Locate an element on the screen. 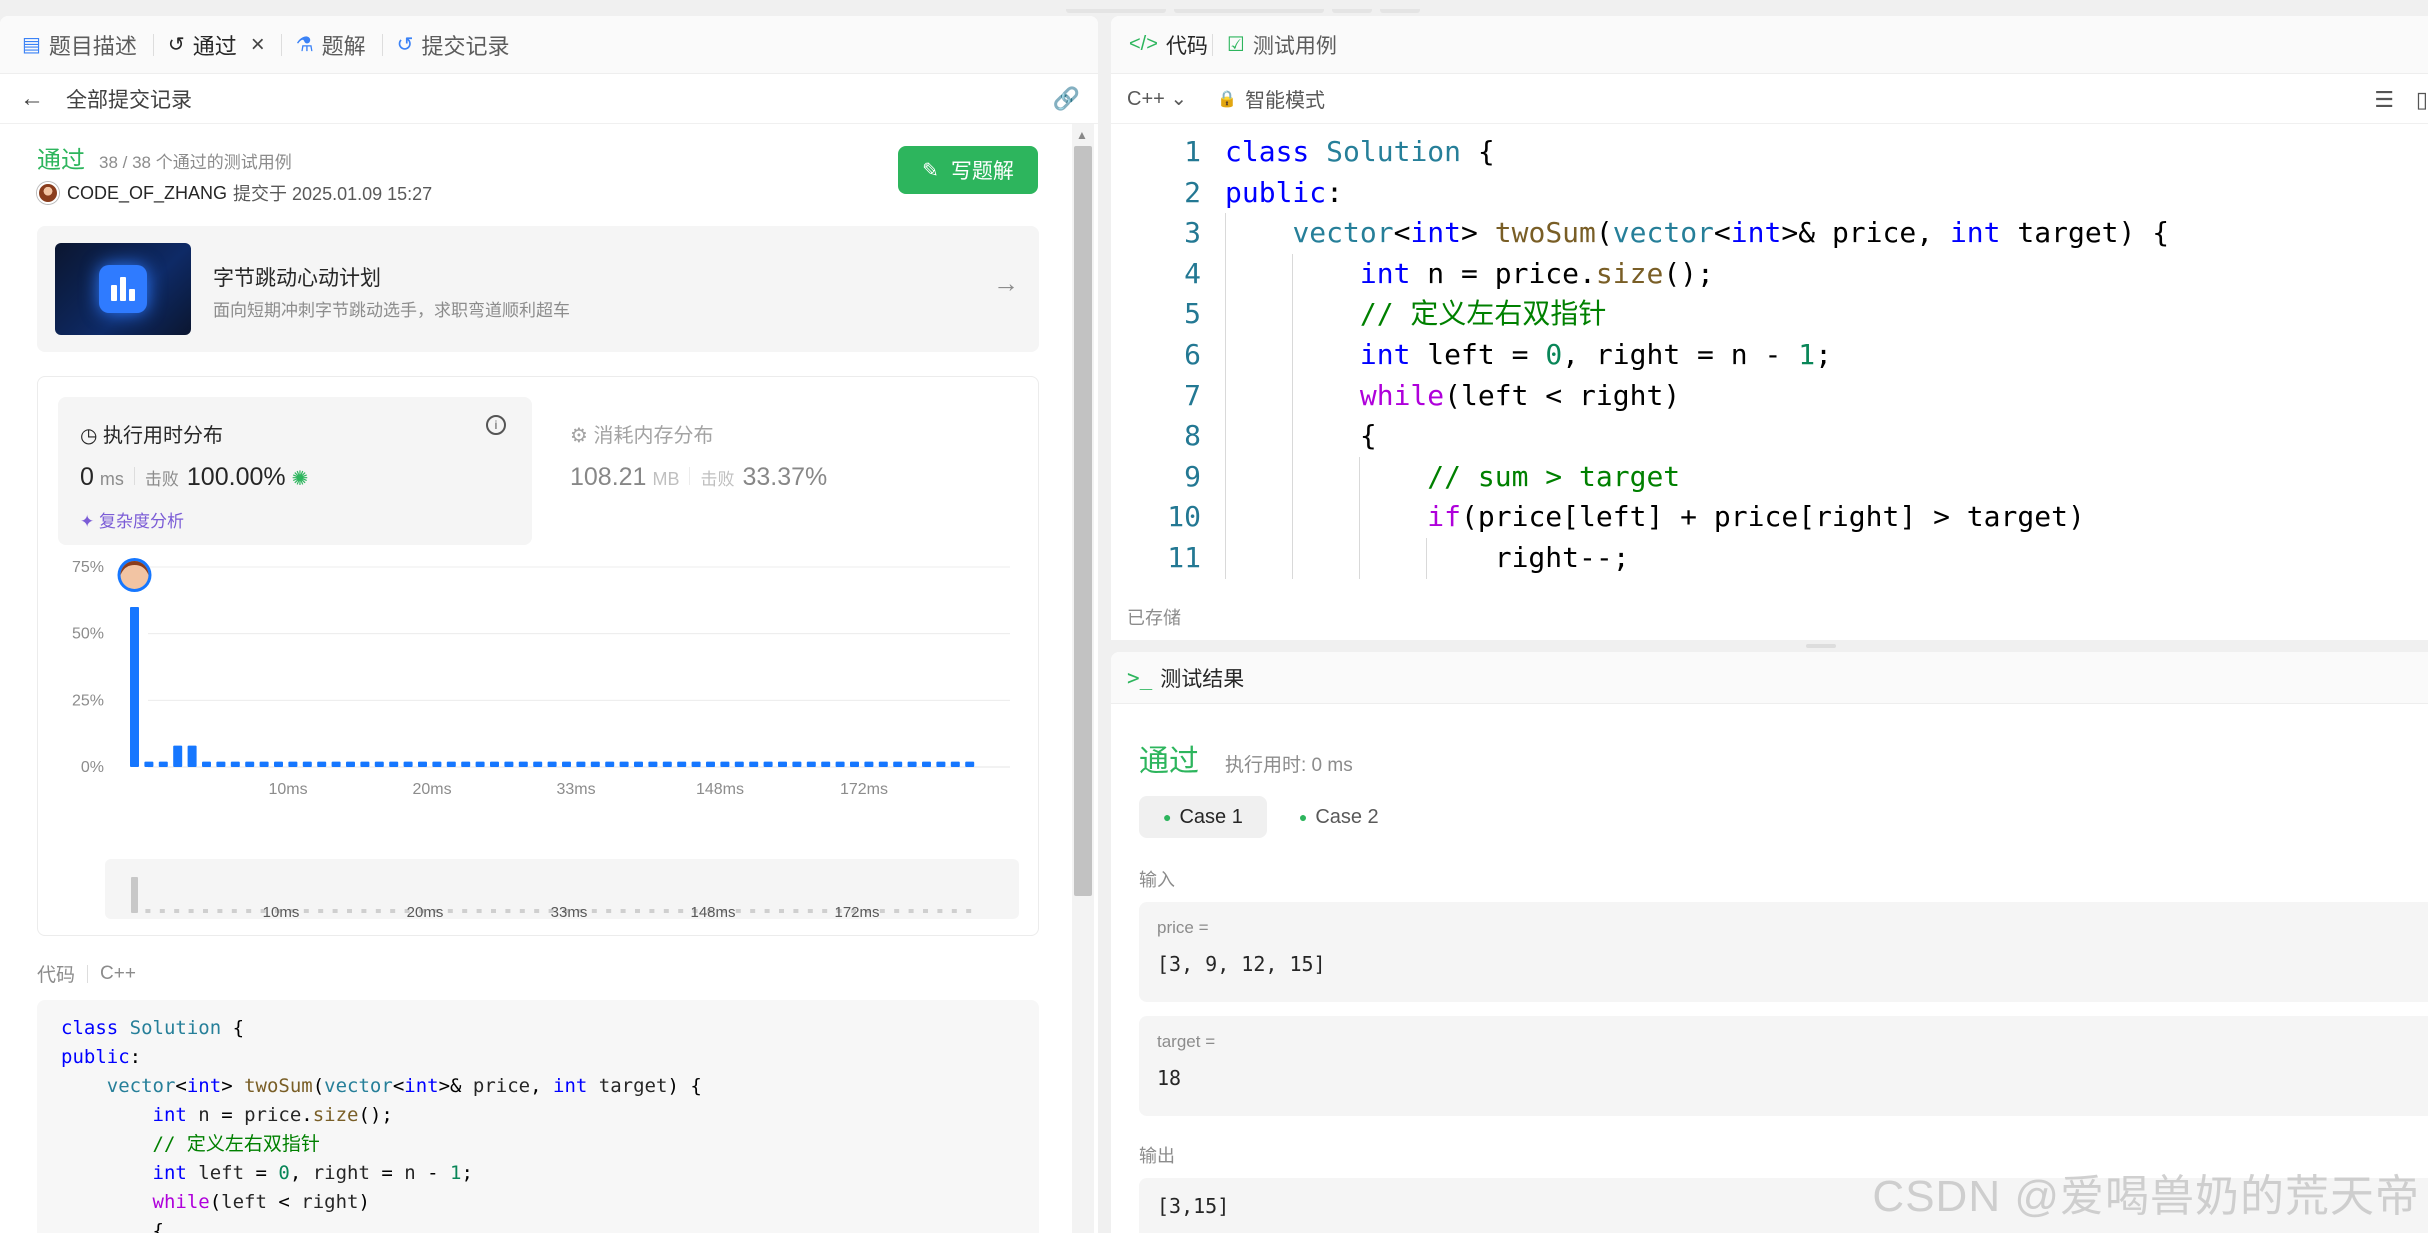 The height and width of the screenshot is (1233, 2428). range-tick-label: 148ms is located at coordinates (712, 911).